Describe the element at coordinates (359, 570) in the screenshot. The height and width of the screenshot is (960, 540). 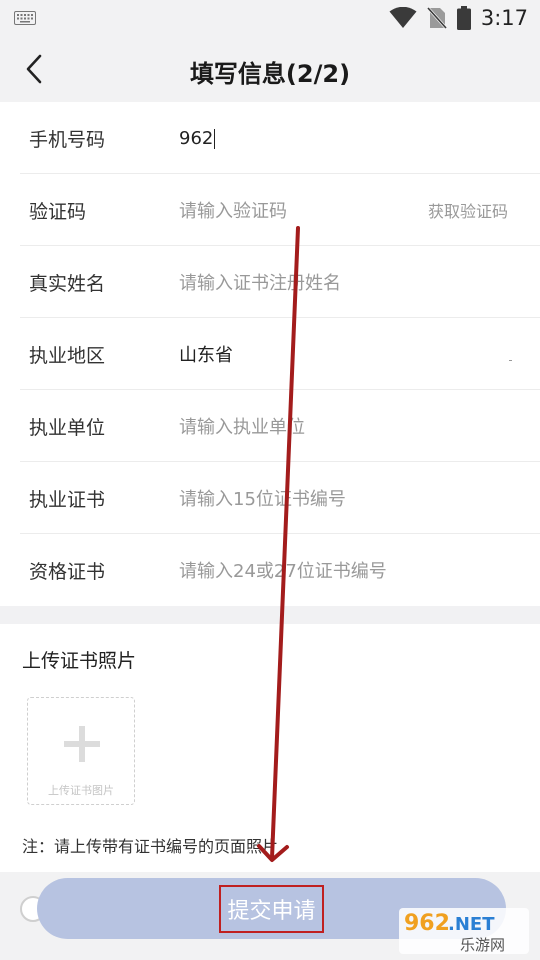
I see `qualification-cert-input: 请输入24或27位证书编号` at that location.